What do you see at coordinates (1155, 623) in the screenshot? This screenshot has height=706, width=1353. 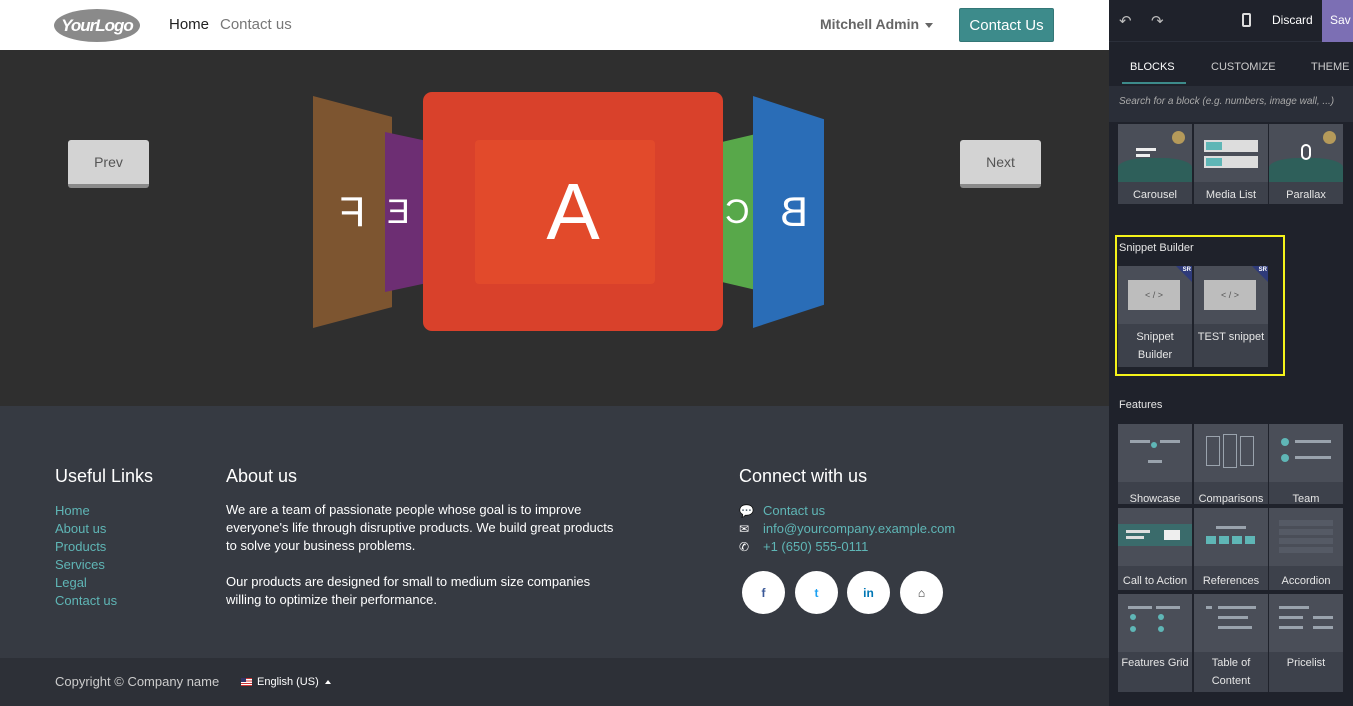 I see `features-grid-thumbnail` at bounding box center [1155, 623].